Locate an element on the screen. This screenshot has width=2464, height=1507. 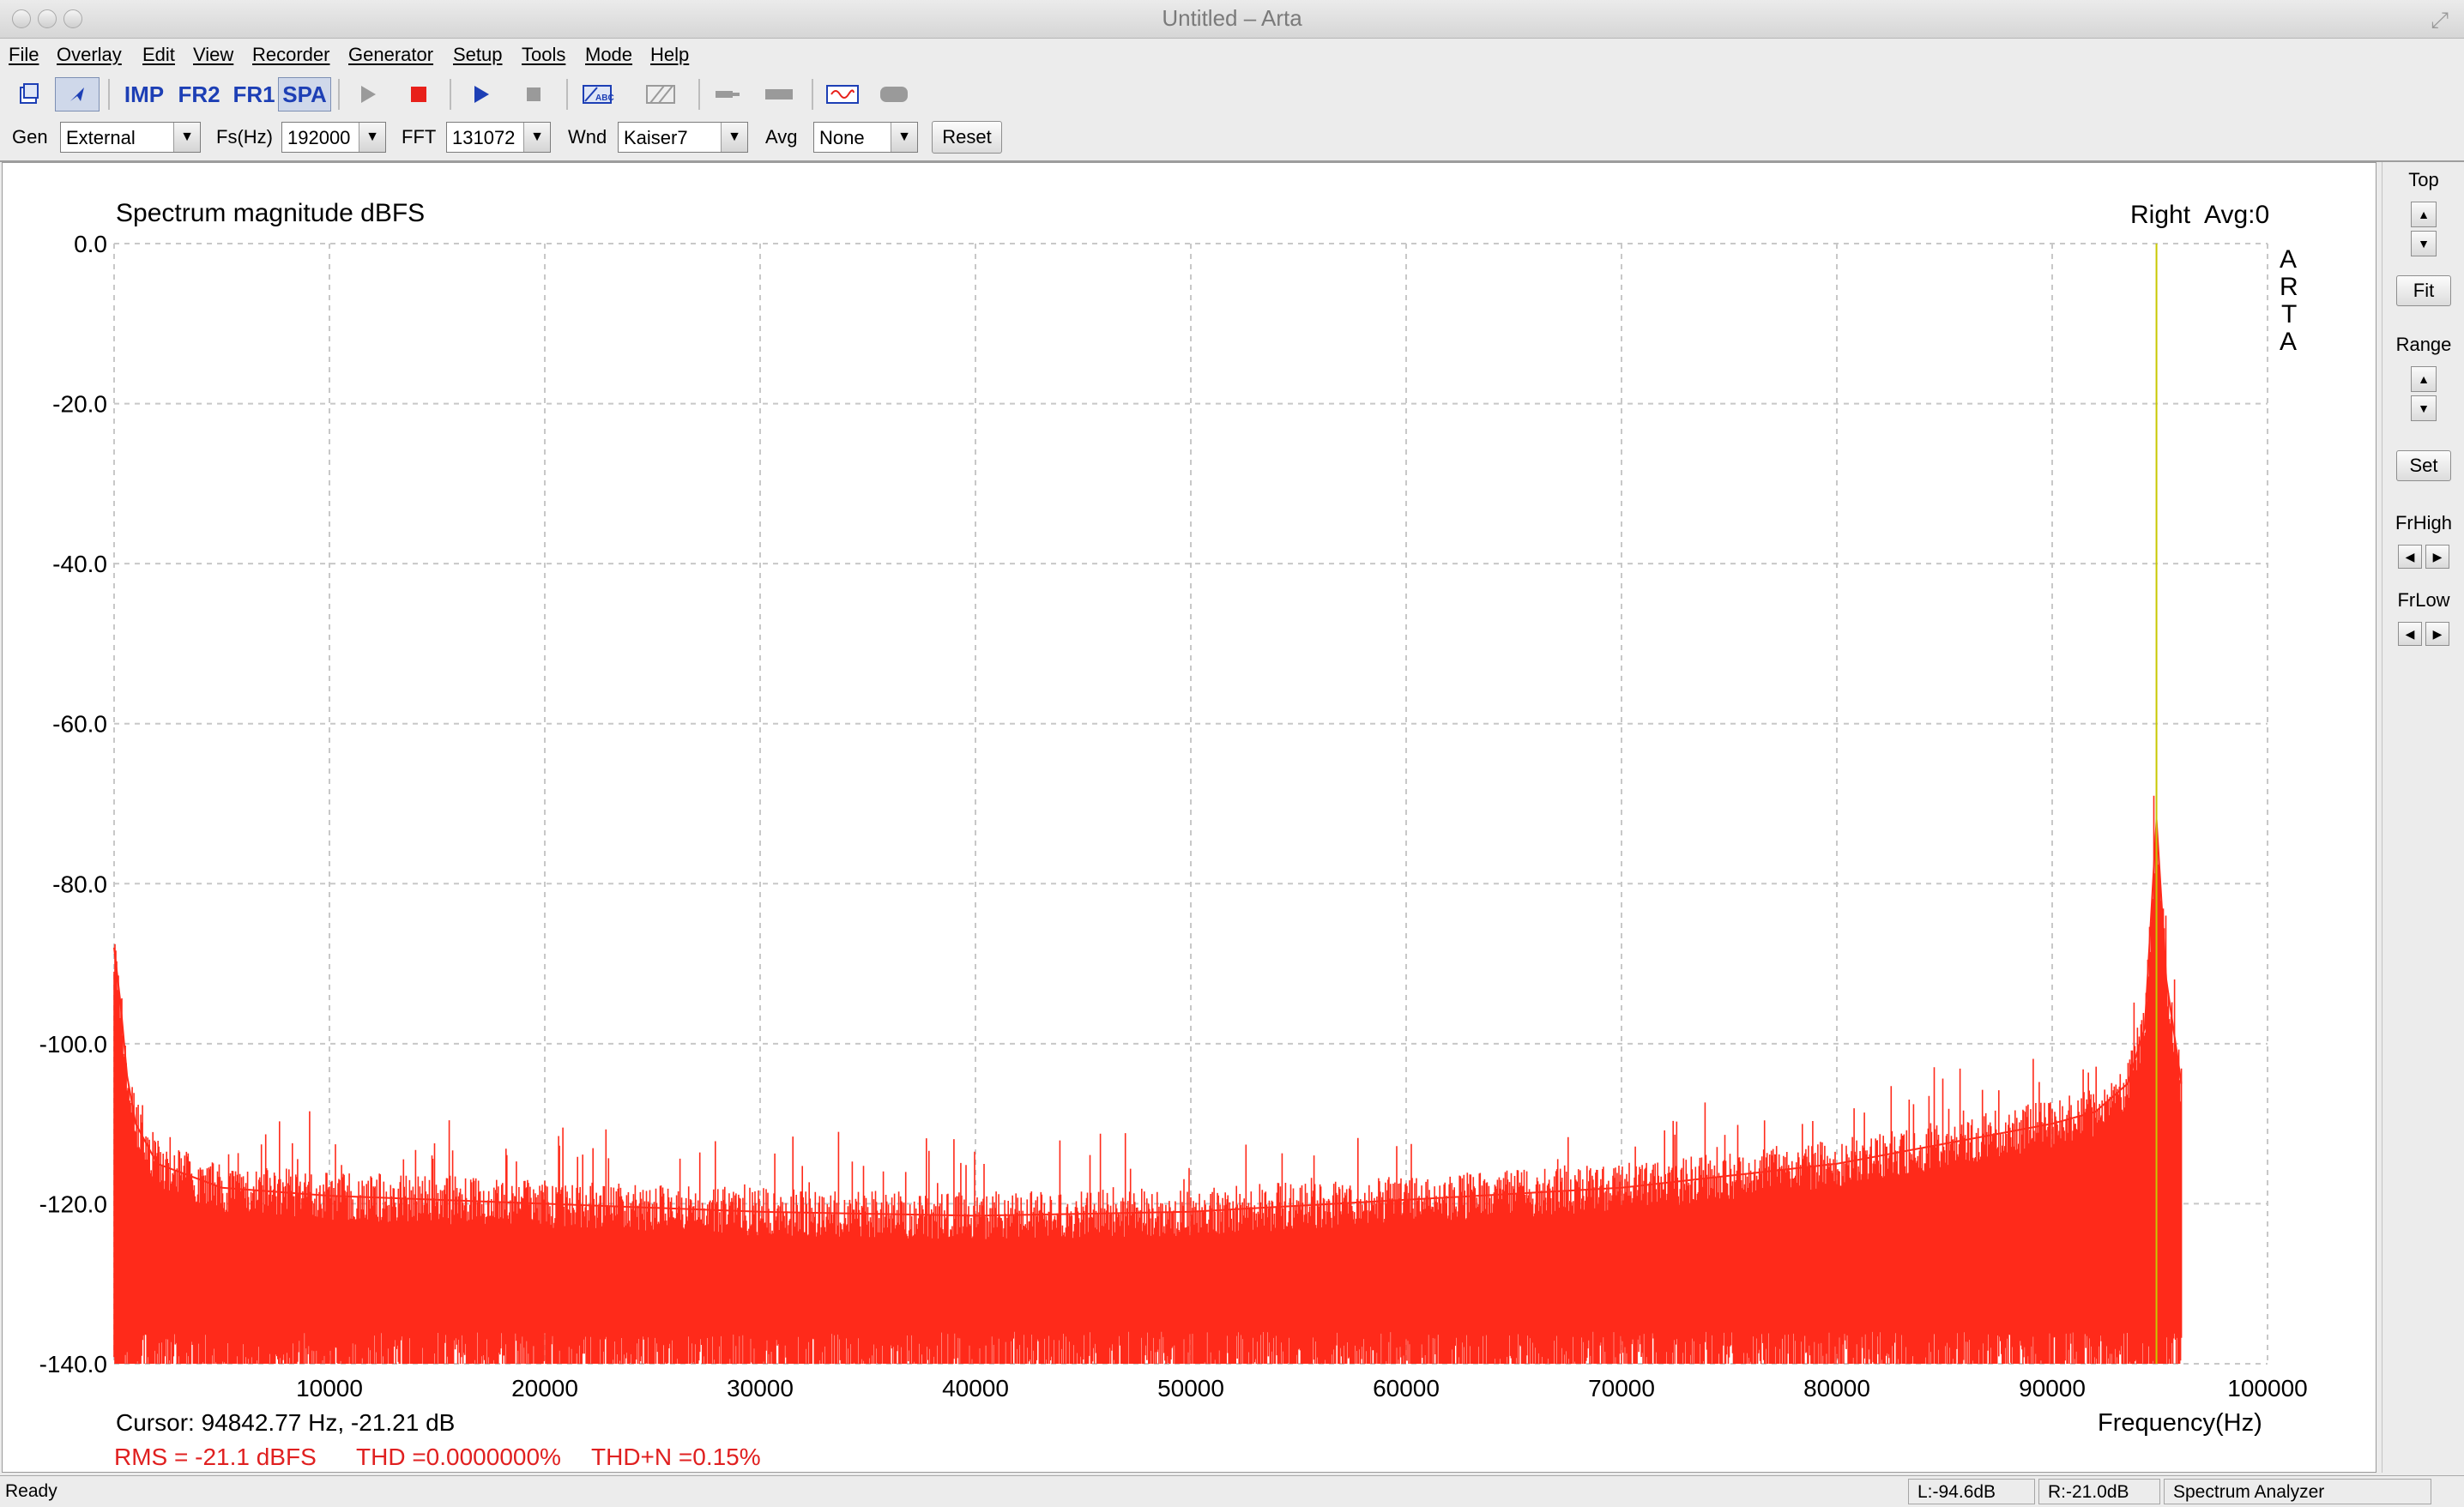
menu-help: Help is located at coordinates (669, 55).